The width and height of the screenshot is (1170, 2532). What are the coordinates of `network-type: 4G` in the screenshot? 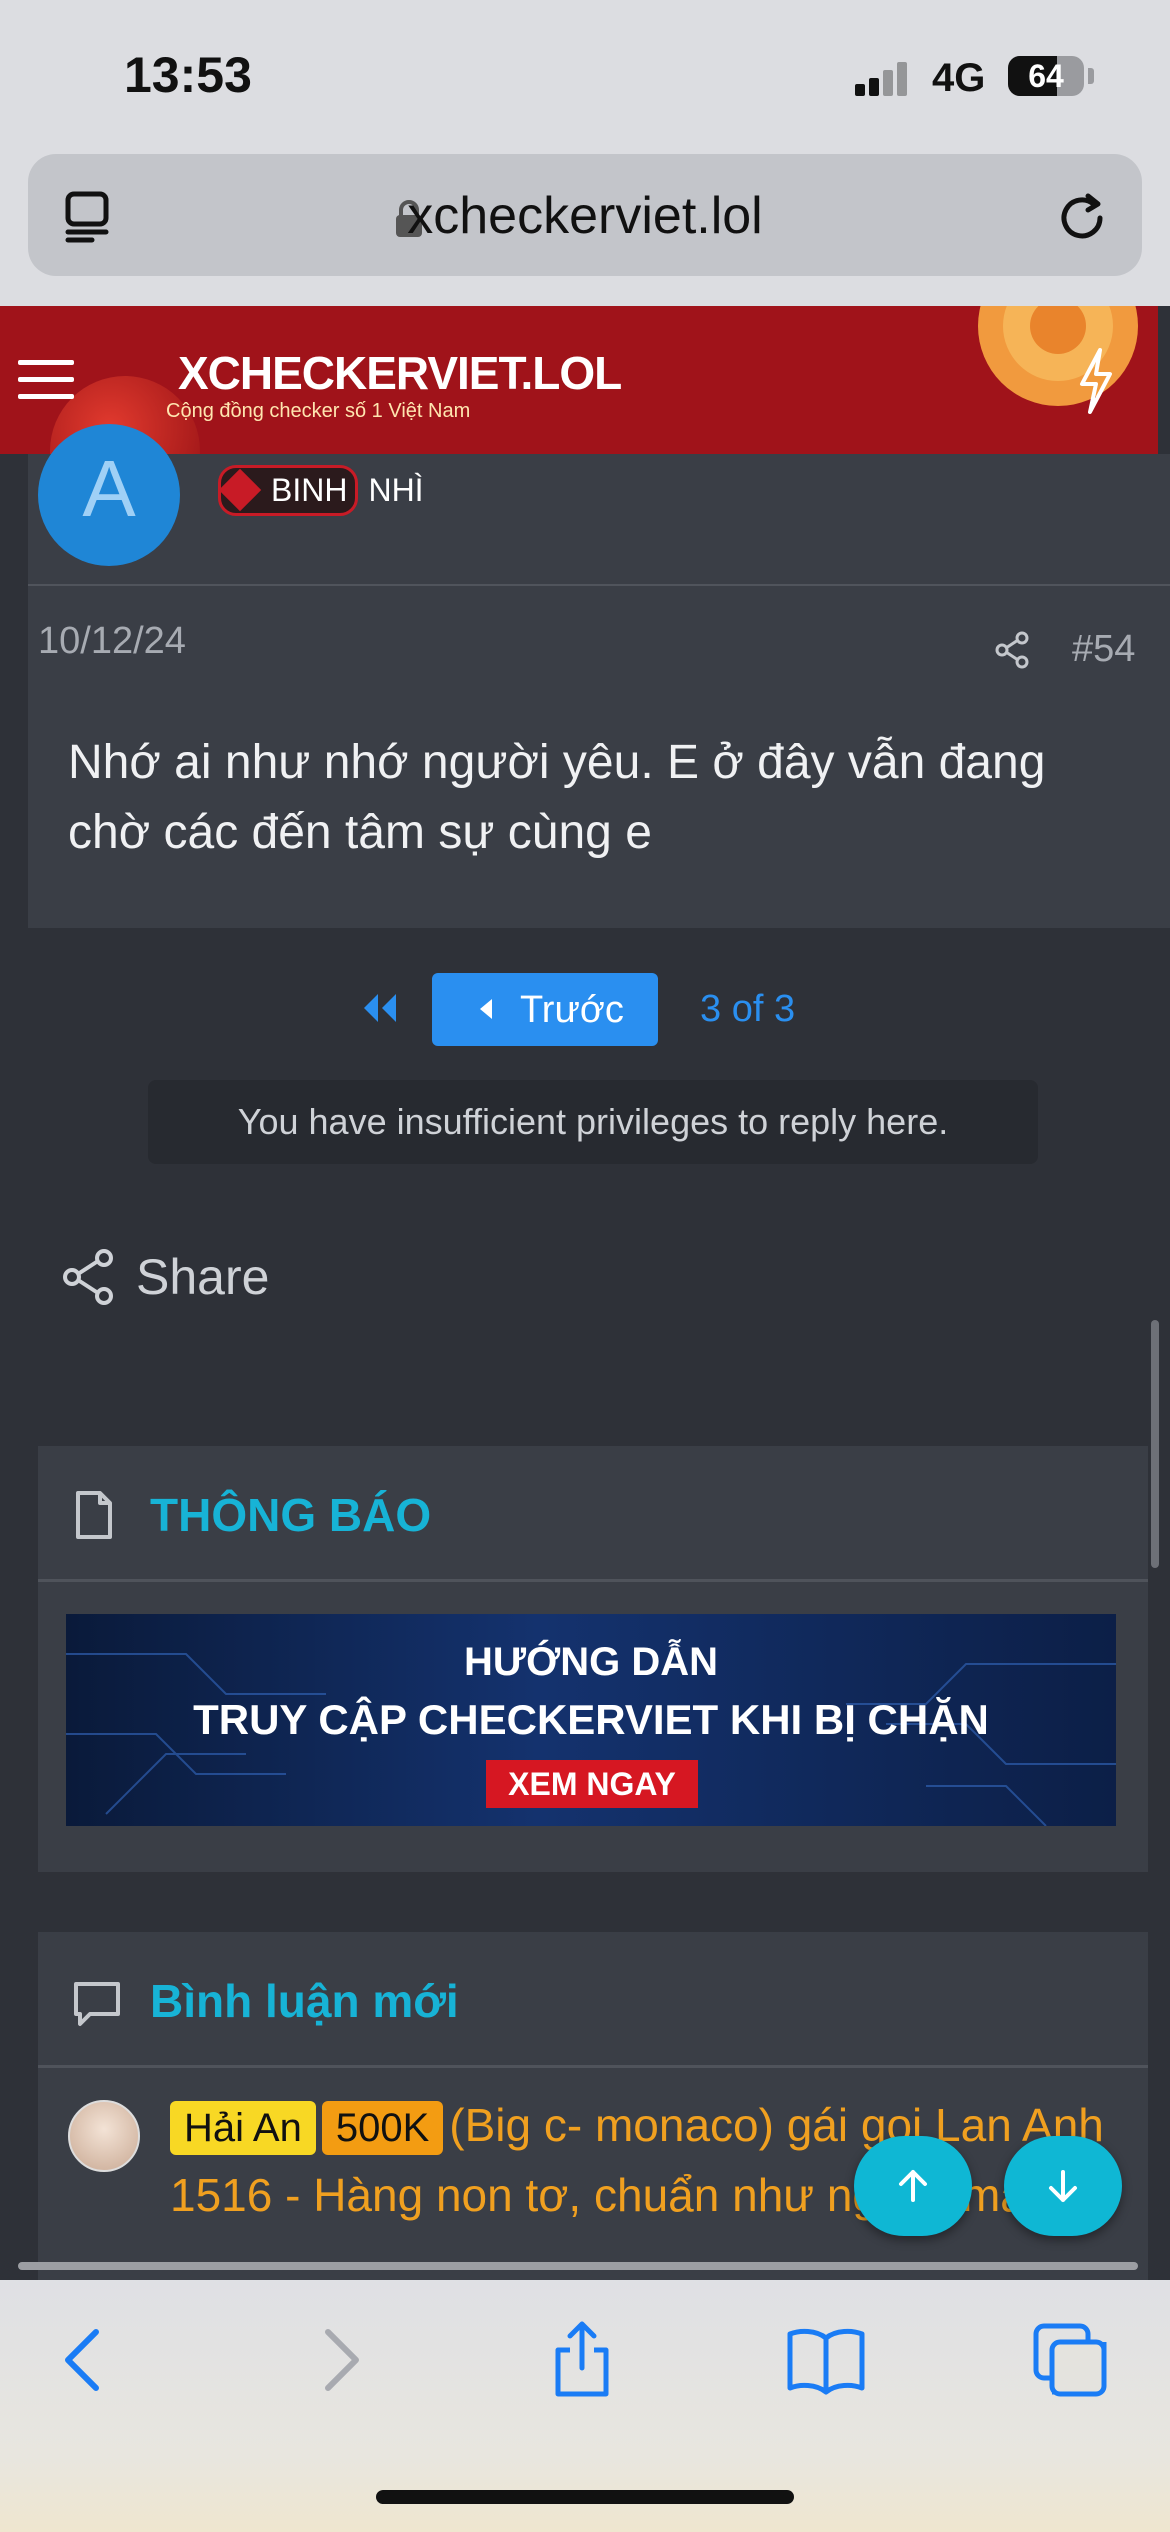 It's located at (959, 78).